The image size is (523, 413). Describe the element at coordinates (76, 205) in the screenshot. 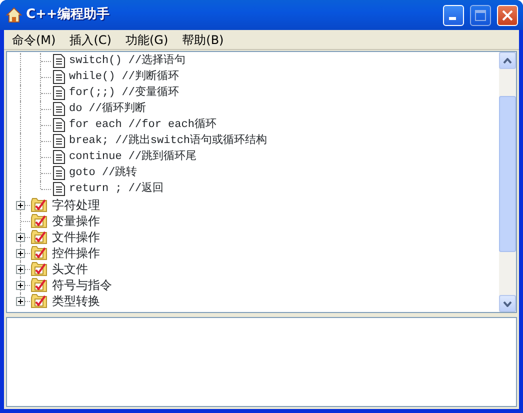

I see `tree-folder: 字符处理` at that location.